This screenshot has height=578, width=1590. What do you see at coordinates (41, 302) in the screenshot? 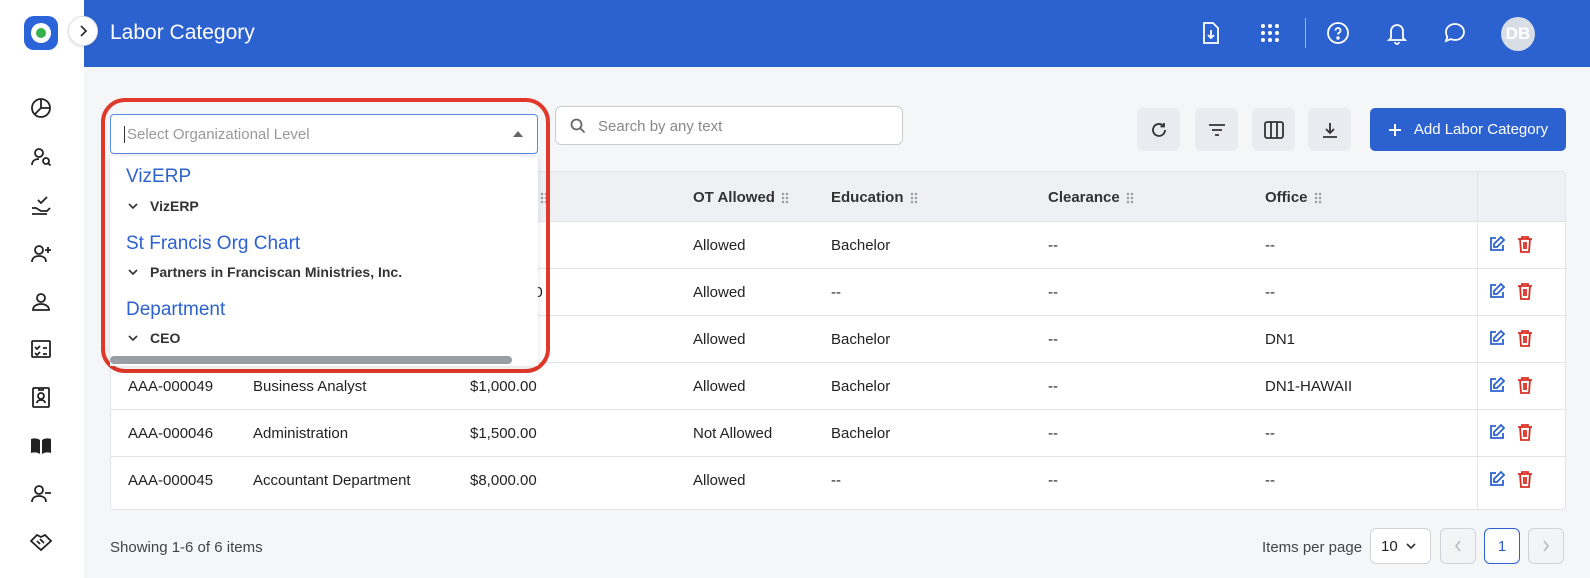
I see `user-icon` at bounding box center [41, 302].